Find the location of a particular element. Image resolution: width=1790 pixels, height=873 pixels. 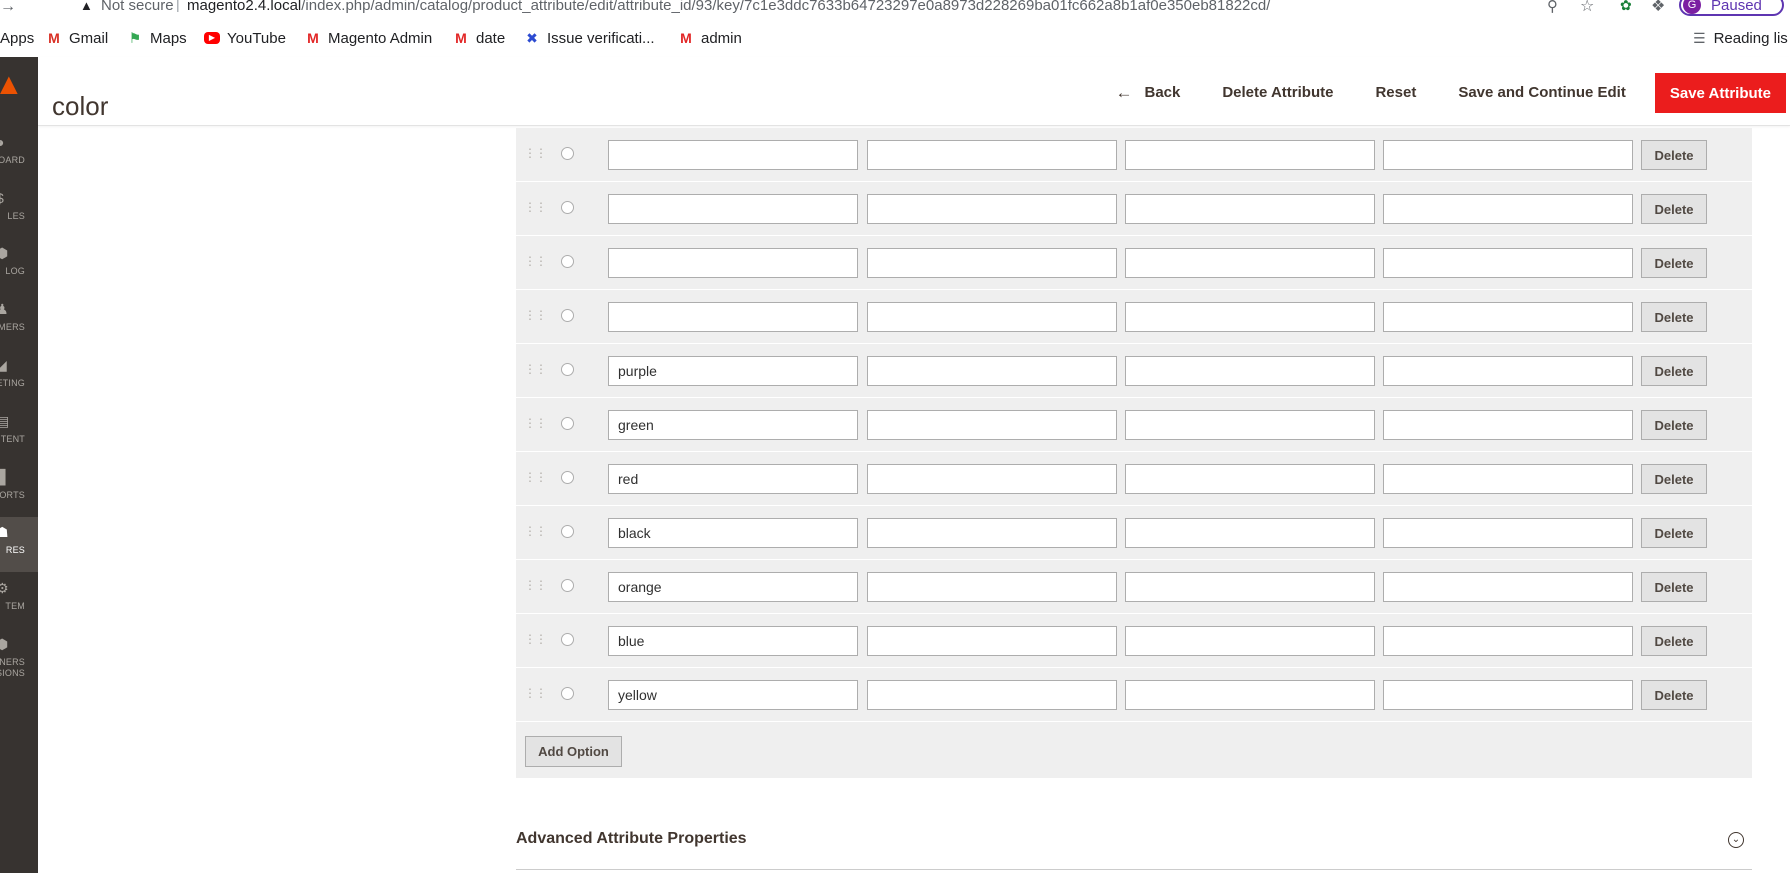

sidebar-item-customers: ♟ OMERS is located at coordinates (19, 321).